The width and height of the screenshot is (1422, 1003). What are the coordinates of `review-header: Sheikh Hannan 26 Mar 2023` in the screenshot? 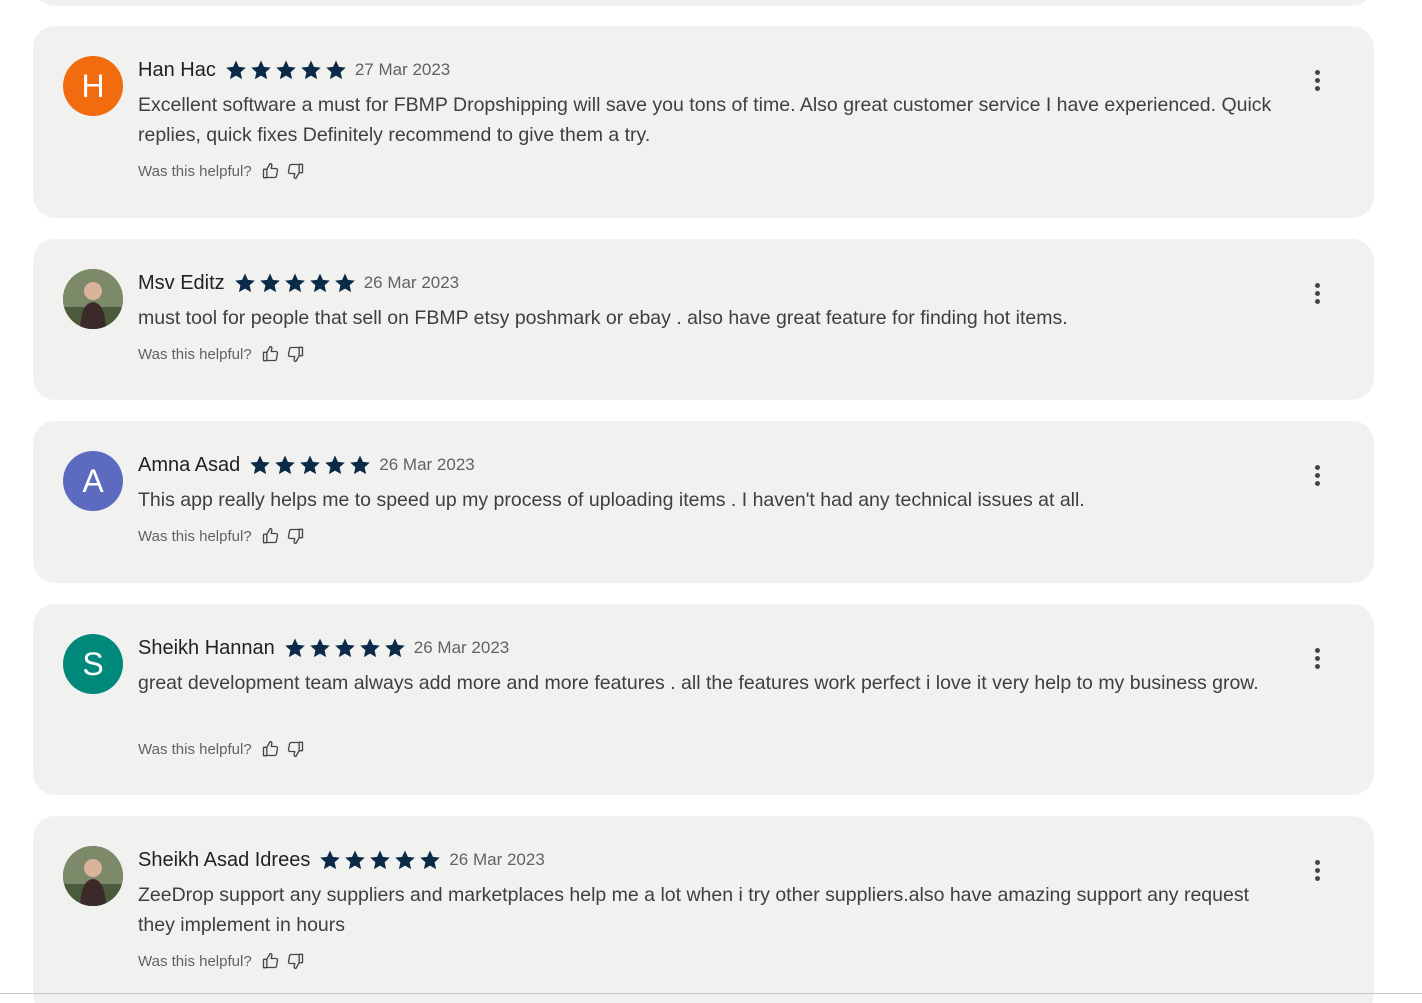 It's located at (323, 648).